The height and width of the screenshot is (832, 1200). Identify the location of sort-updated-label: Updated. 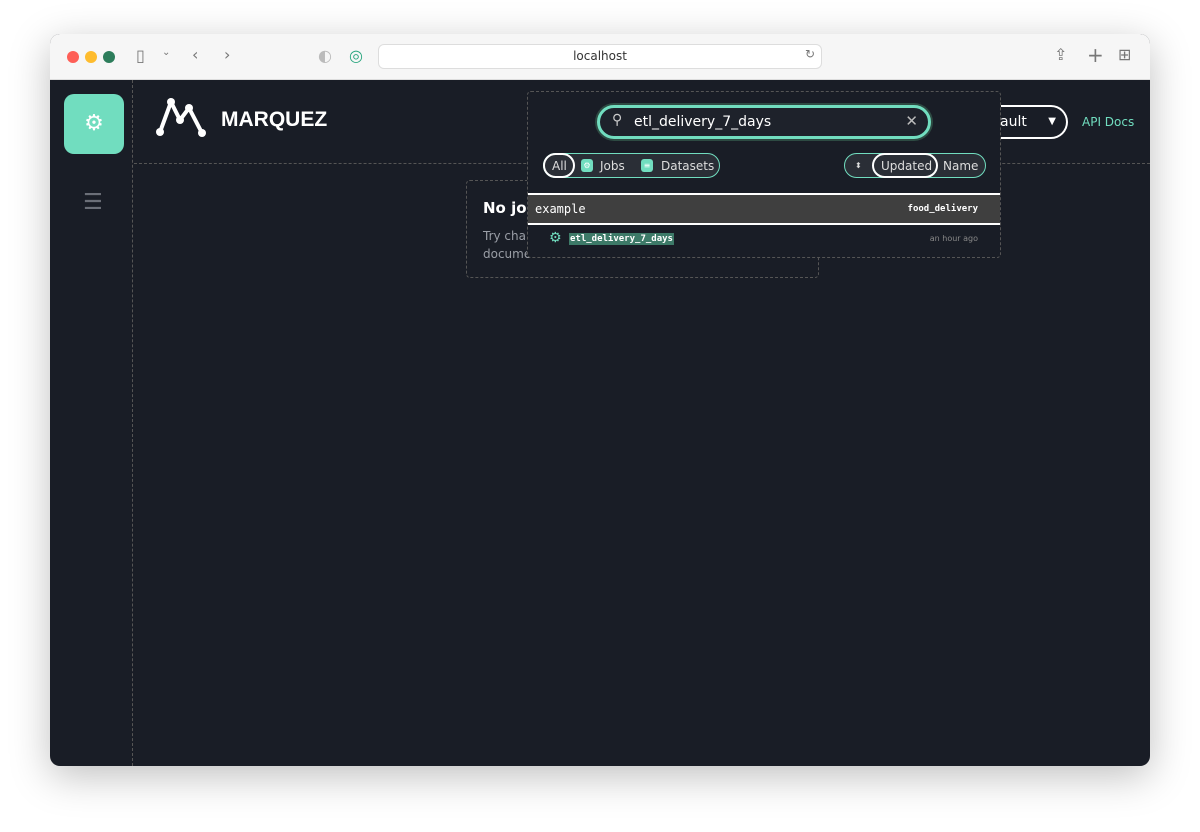
(907, 166).